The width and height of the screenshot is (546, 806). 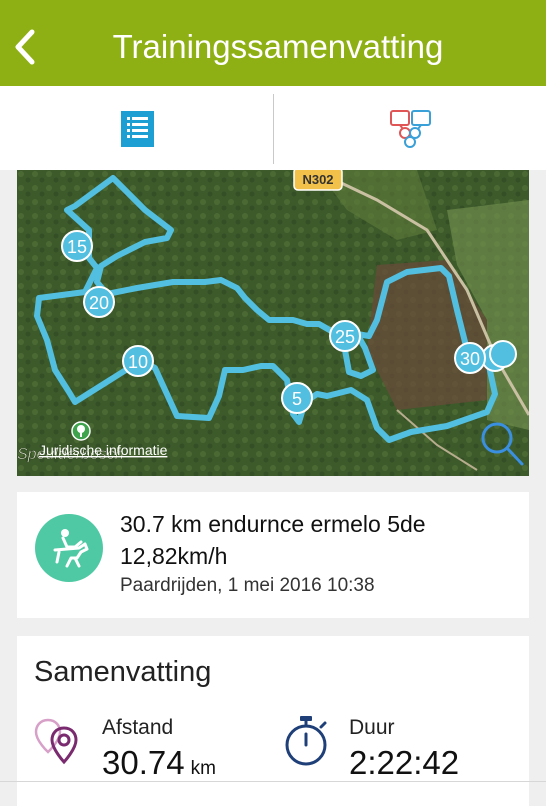 I want to click on km-marker-10: 10, so click(x=138, y=361).